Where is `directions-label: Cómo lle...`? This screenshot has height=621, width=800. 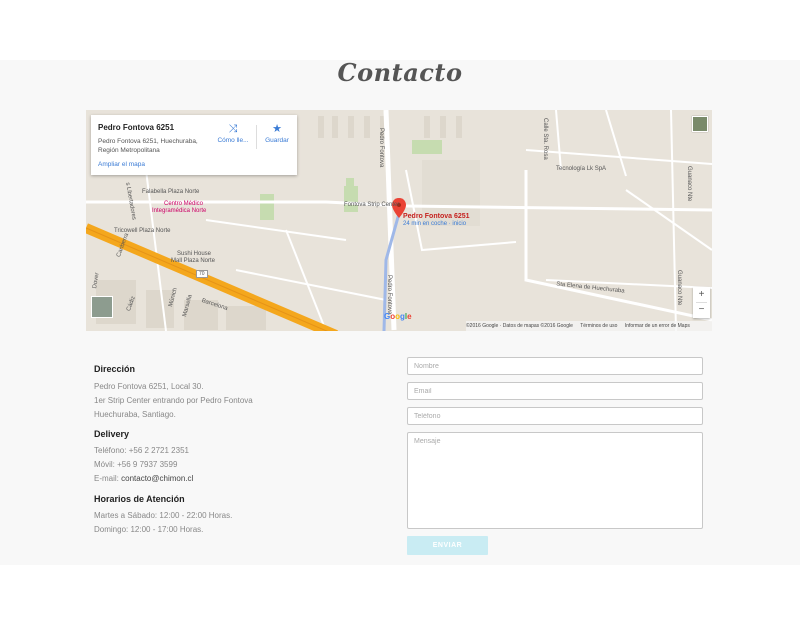 directions-label: Cómo lle... is located at coordinates (233, 140).